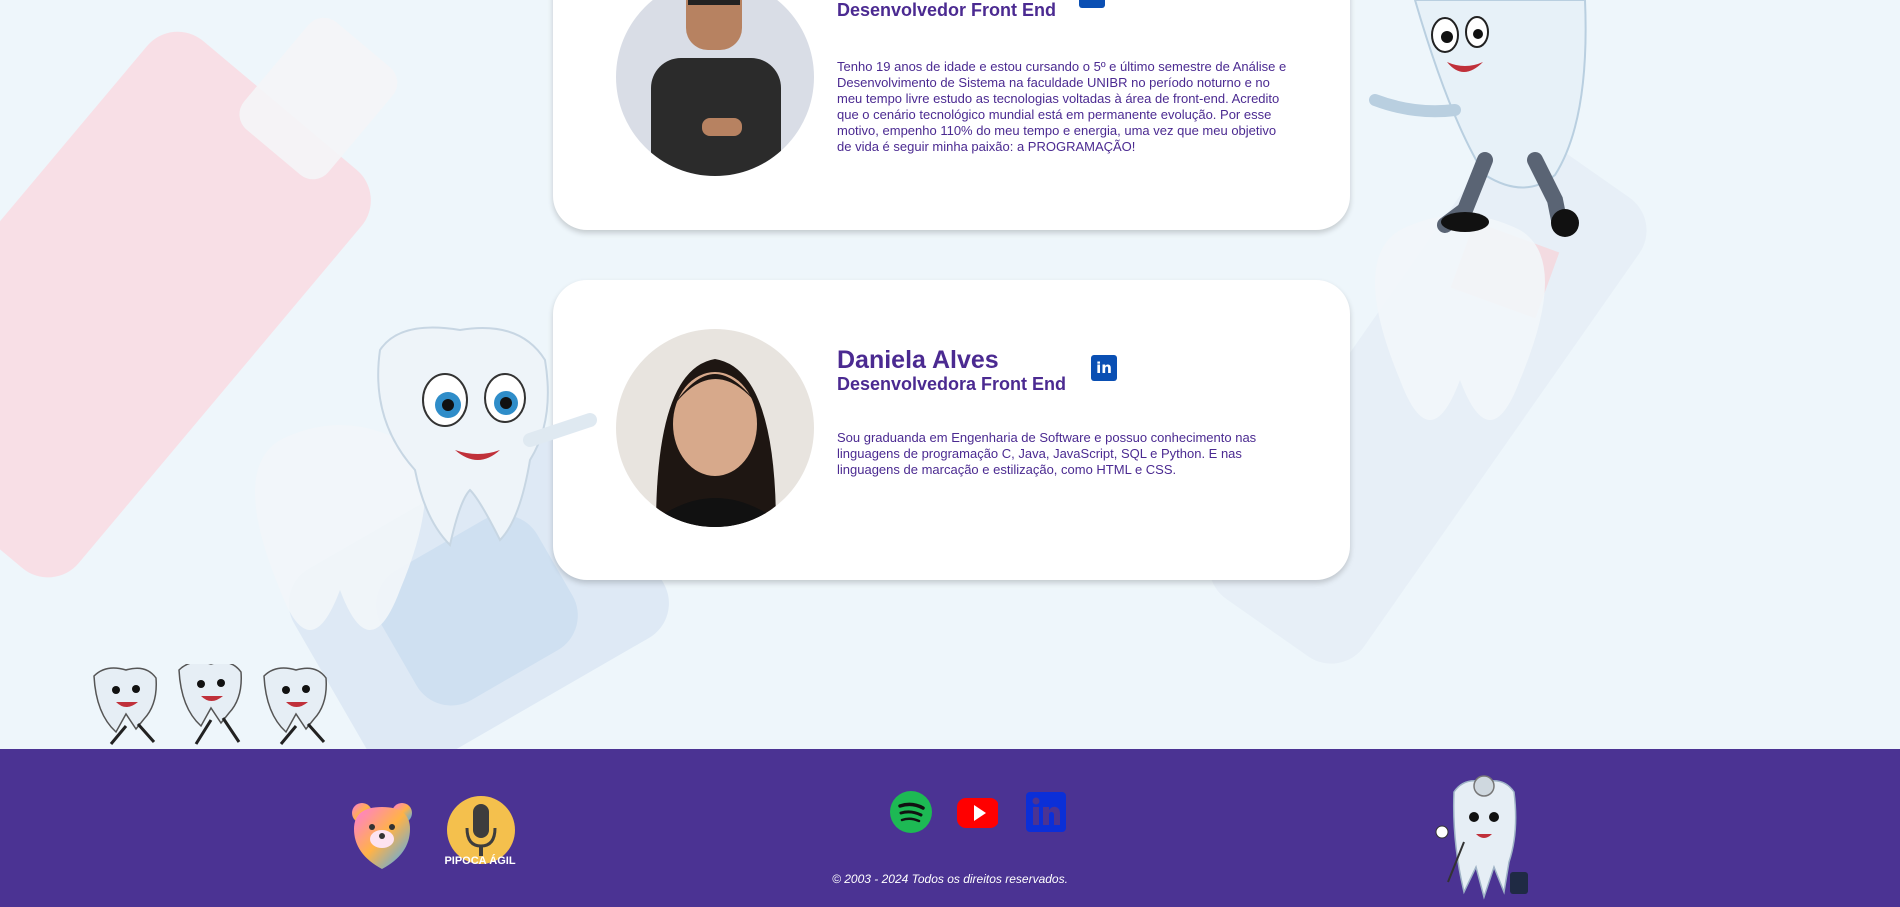  What do you see at coordinates (952, 384) in the screenshot?
I see `member-role: Desenvolvedora Front End` at bounding box center [952, 384].